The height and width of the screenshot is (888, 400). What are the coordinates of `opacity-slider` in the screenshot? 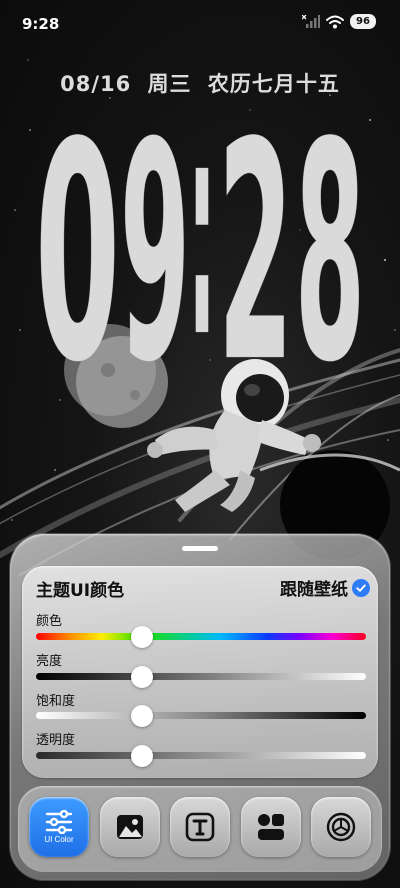 It's located at (201, 755).